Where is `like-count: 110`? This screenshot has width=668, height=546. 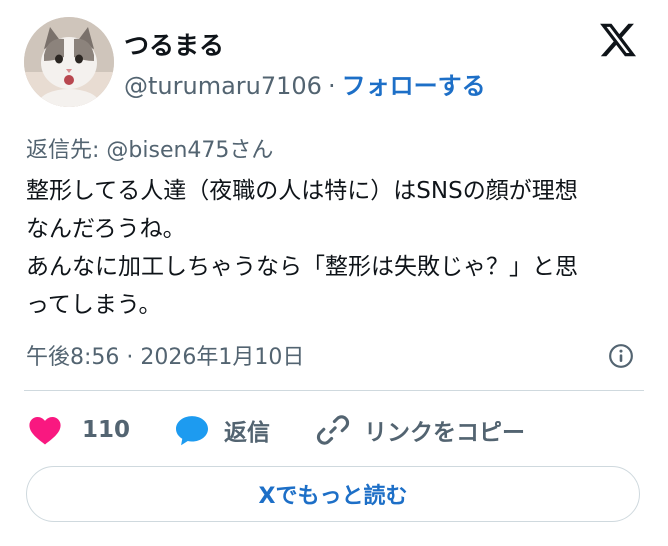
like-count: 110 is located at coordinates (106, 430).